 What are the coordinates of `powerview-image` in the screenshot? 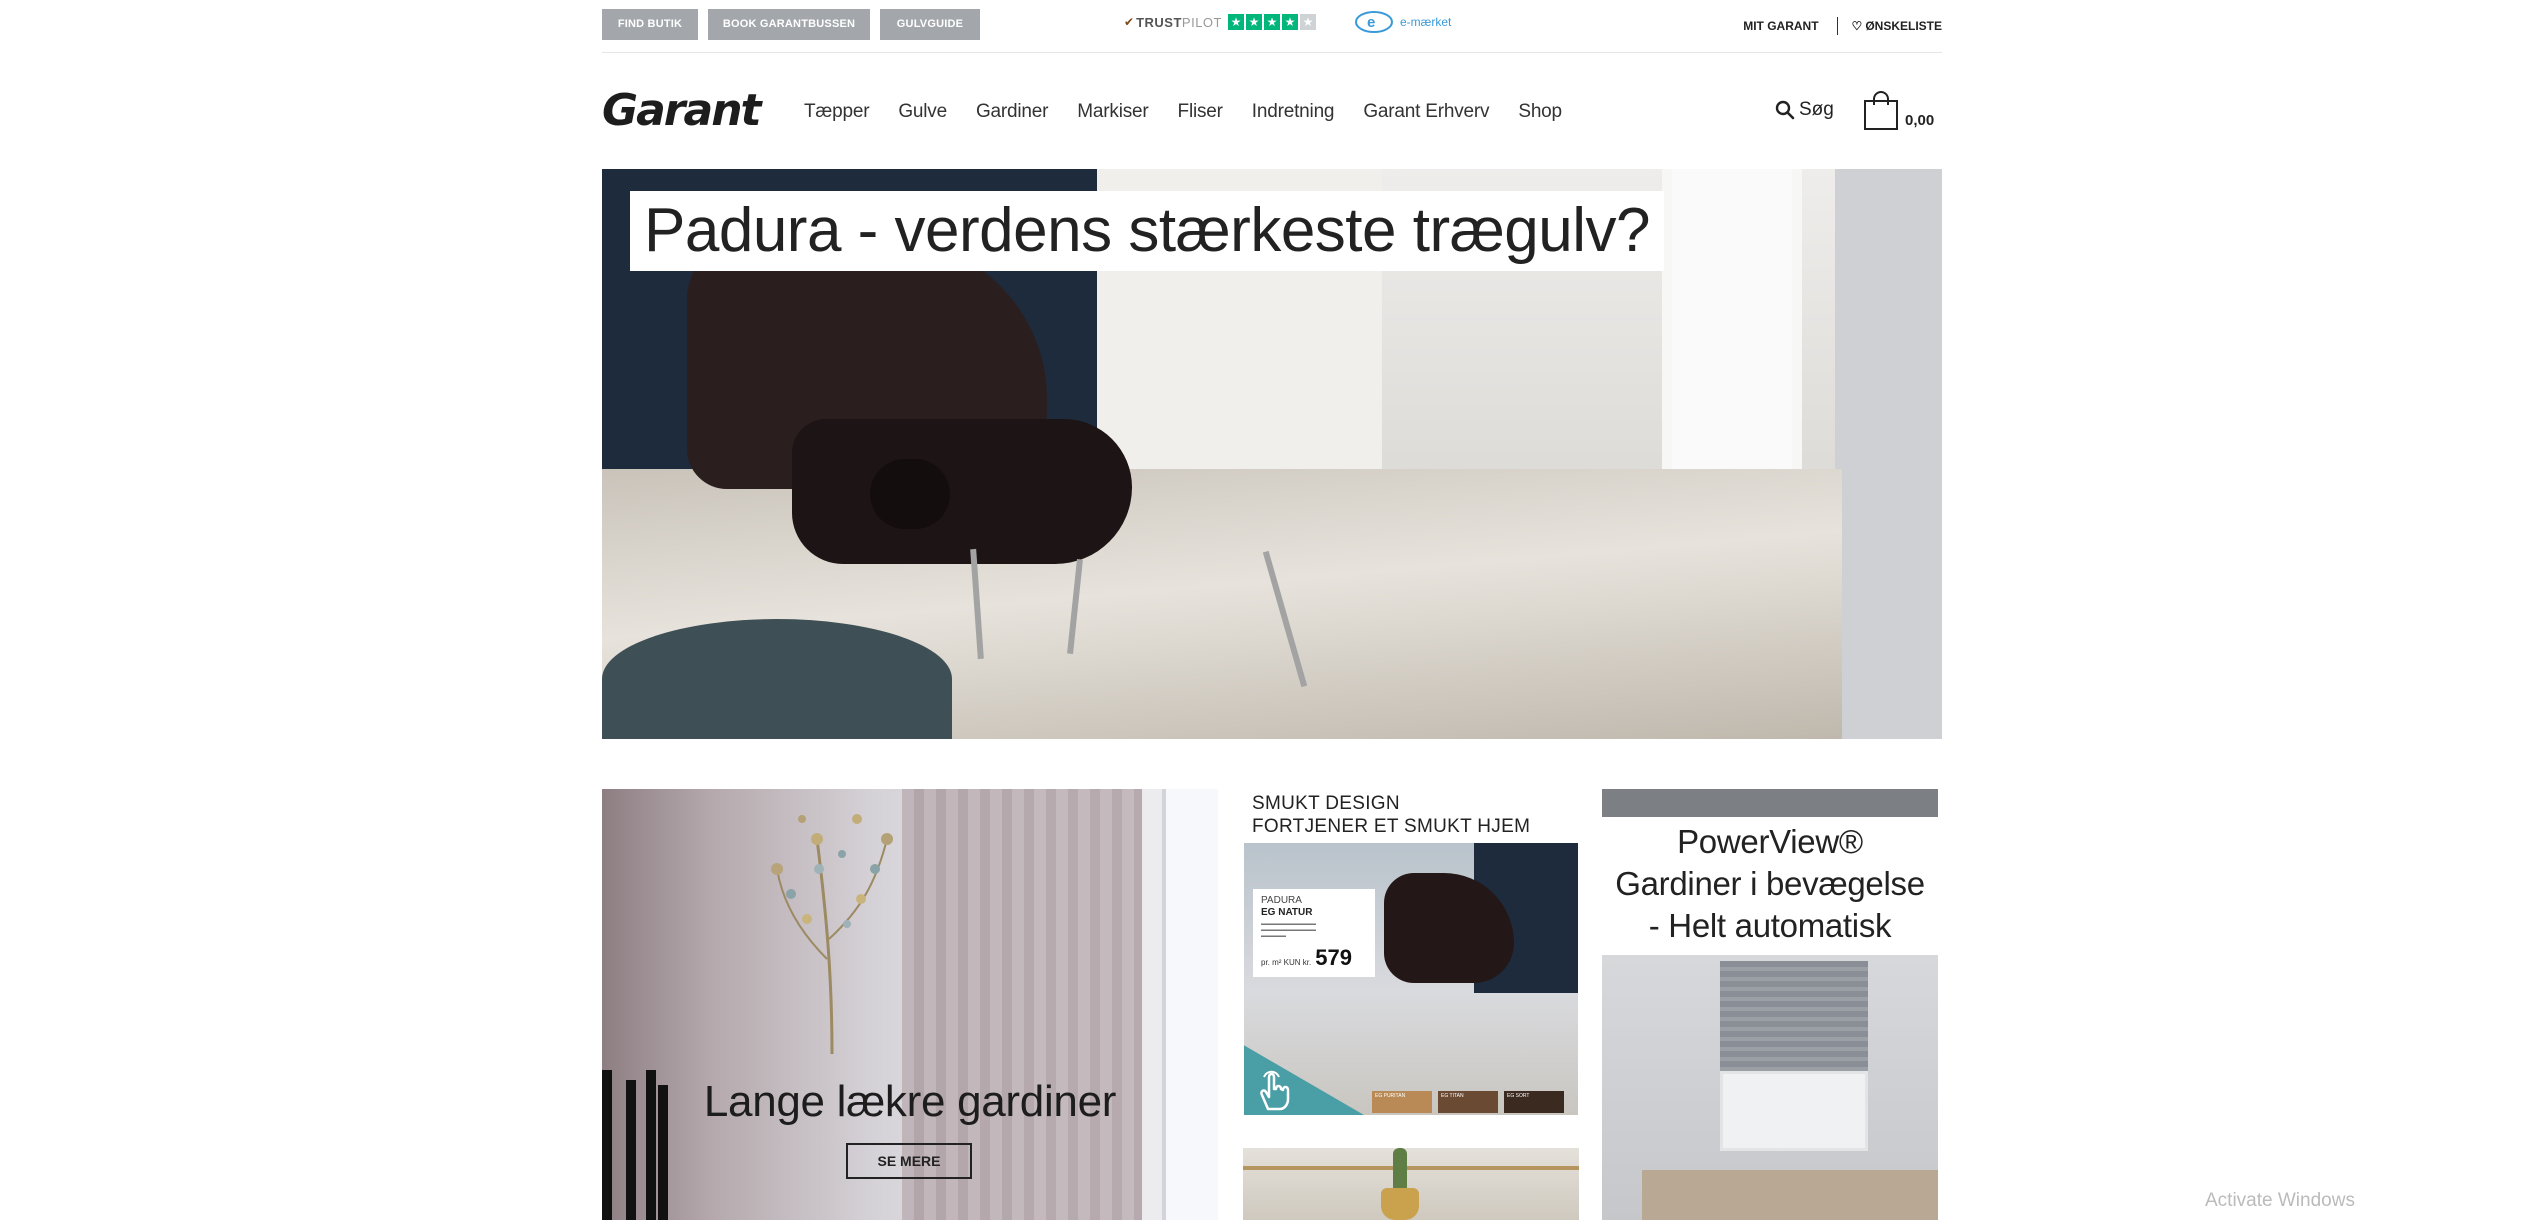 It's located at (1770, 1087).